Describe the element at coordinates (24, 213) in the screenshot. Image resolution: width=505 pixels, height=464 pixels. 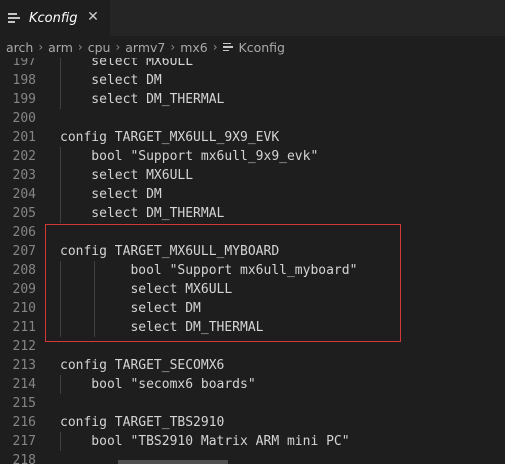
I see `line-number: 205` at that location.